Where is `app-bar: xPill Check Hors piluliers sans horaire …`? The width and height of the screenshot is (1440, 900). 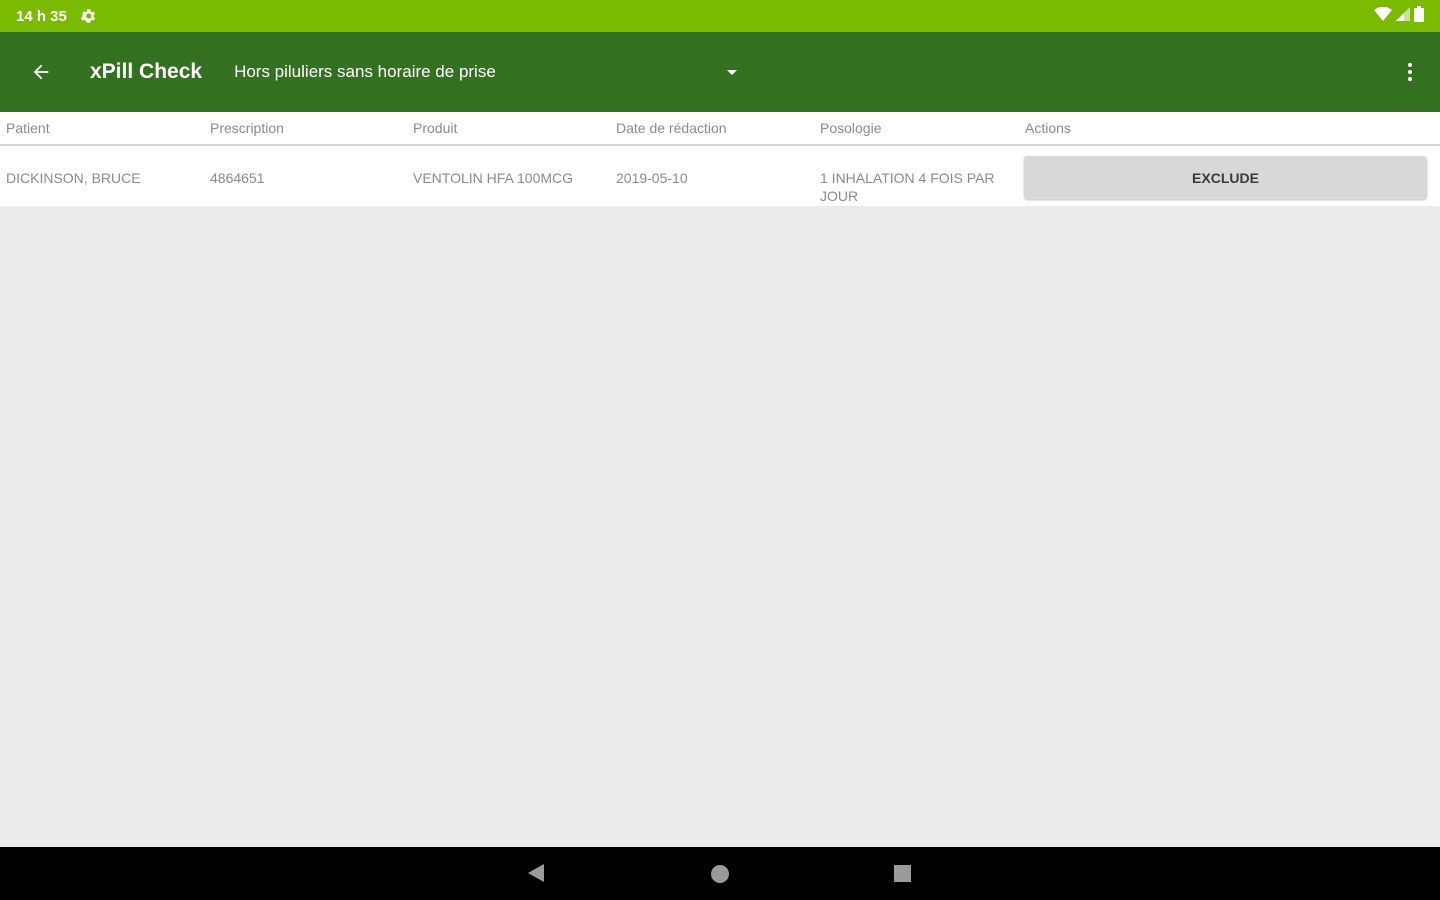
app-bar: xPill Check Hors piluliers sans horaire … is located at coordinates (720, 72).